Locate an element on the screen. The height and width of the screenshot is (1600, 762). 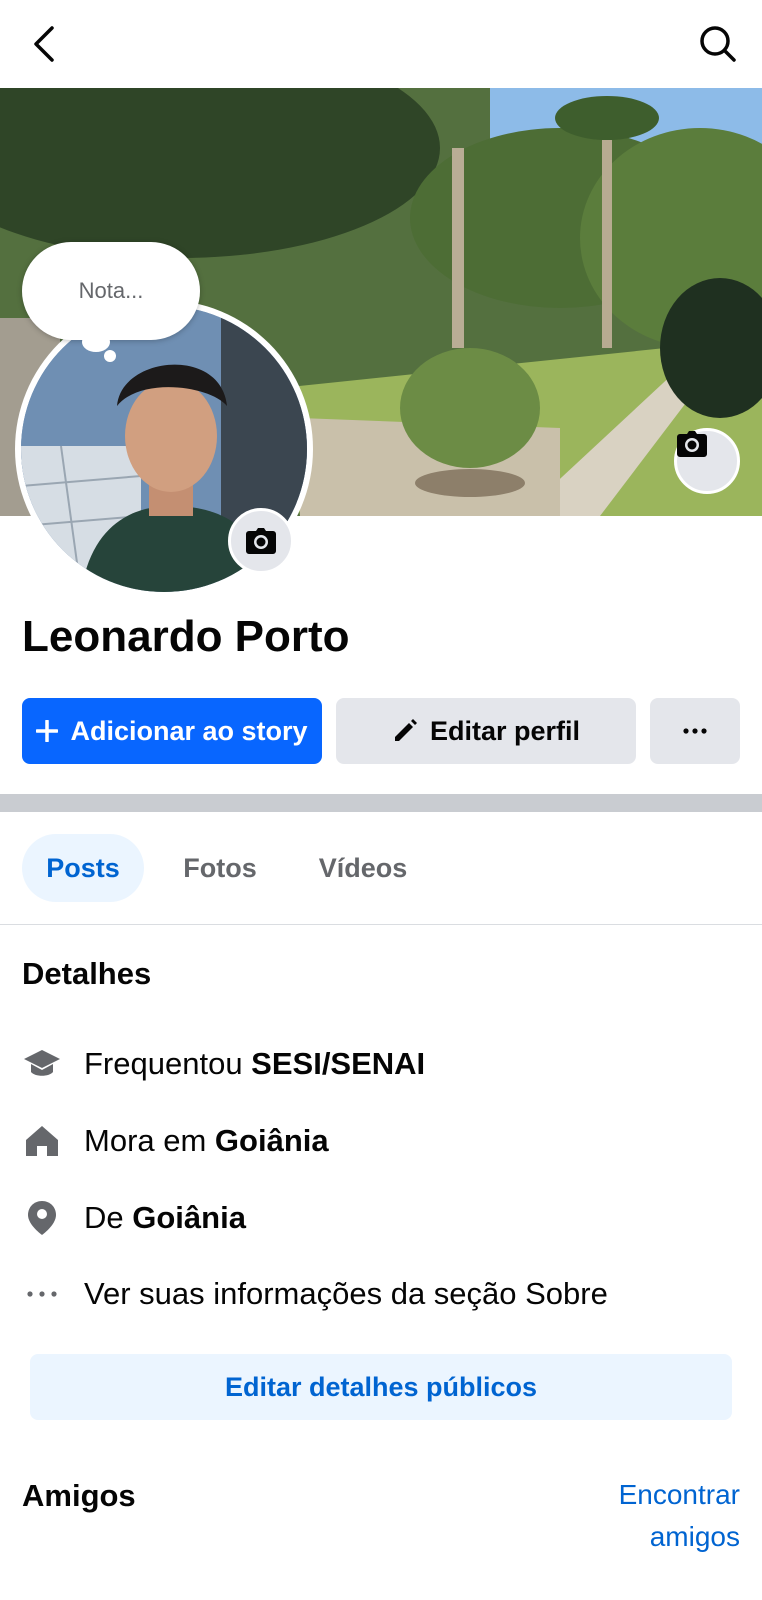
search-icon is located at coordinates (718, 44).